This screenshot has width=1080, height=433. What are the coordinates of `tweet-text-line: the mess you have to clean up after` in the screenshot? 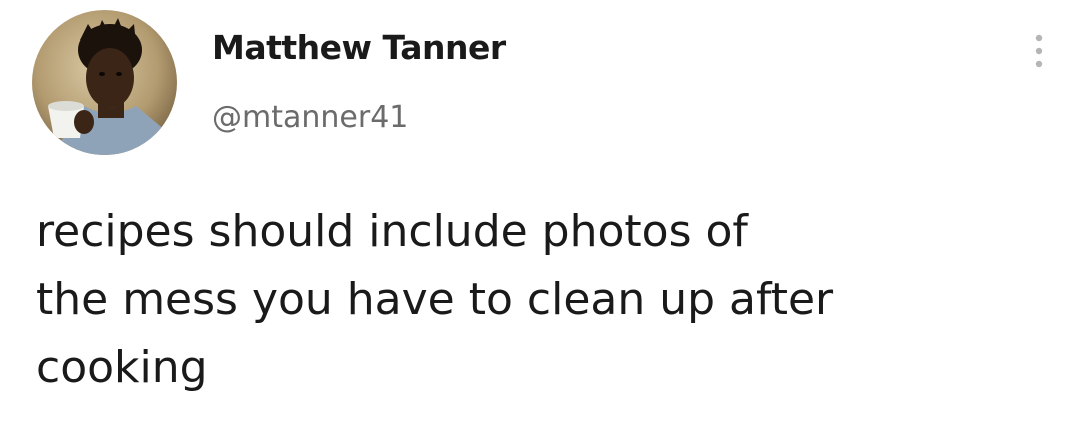 It's located at (435, 299).